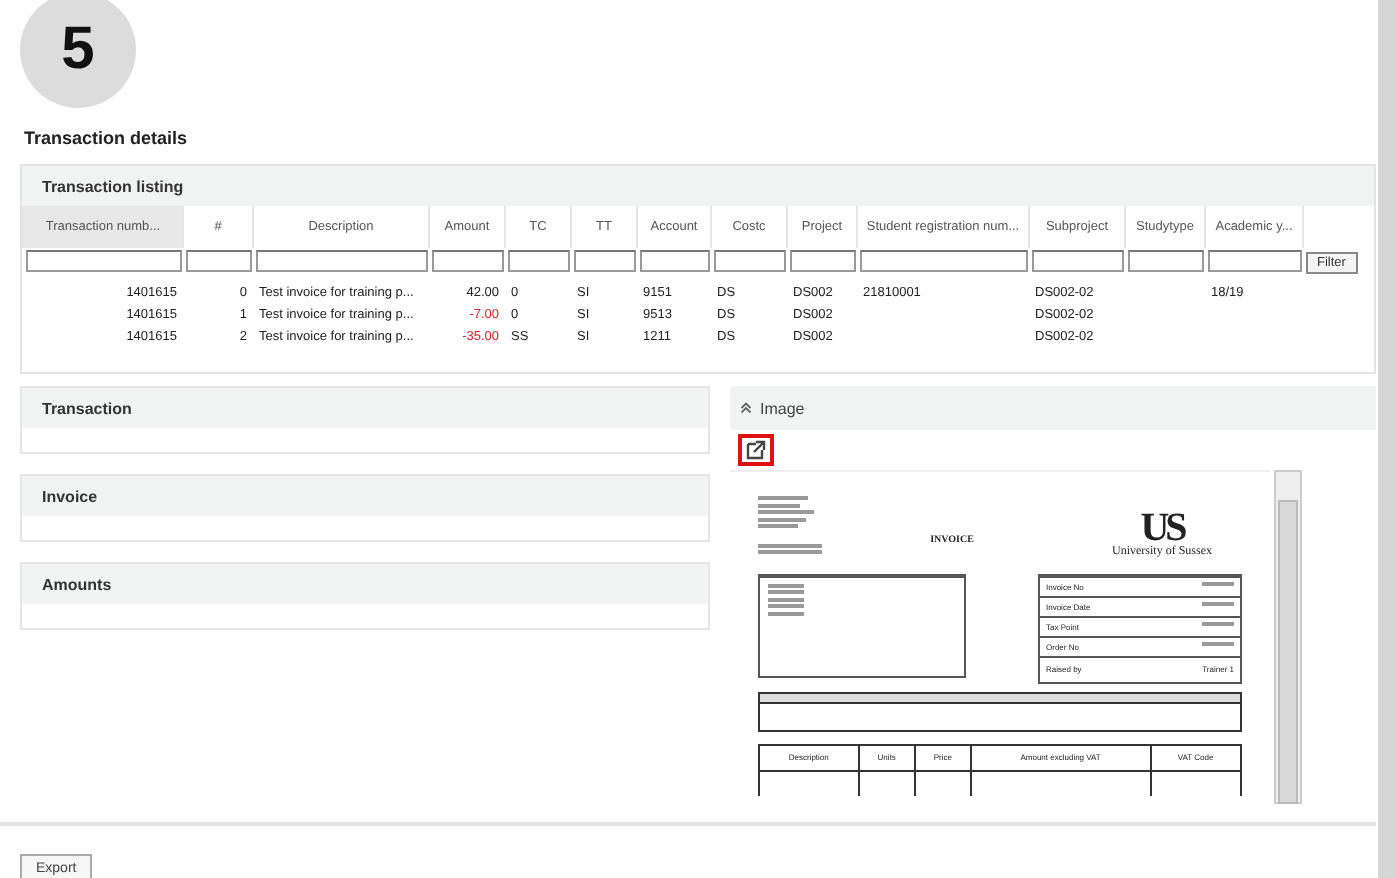  Describe the element at coordinates (77, 584) in the screenshot. I see `section-title: Amounts` at that location.